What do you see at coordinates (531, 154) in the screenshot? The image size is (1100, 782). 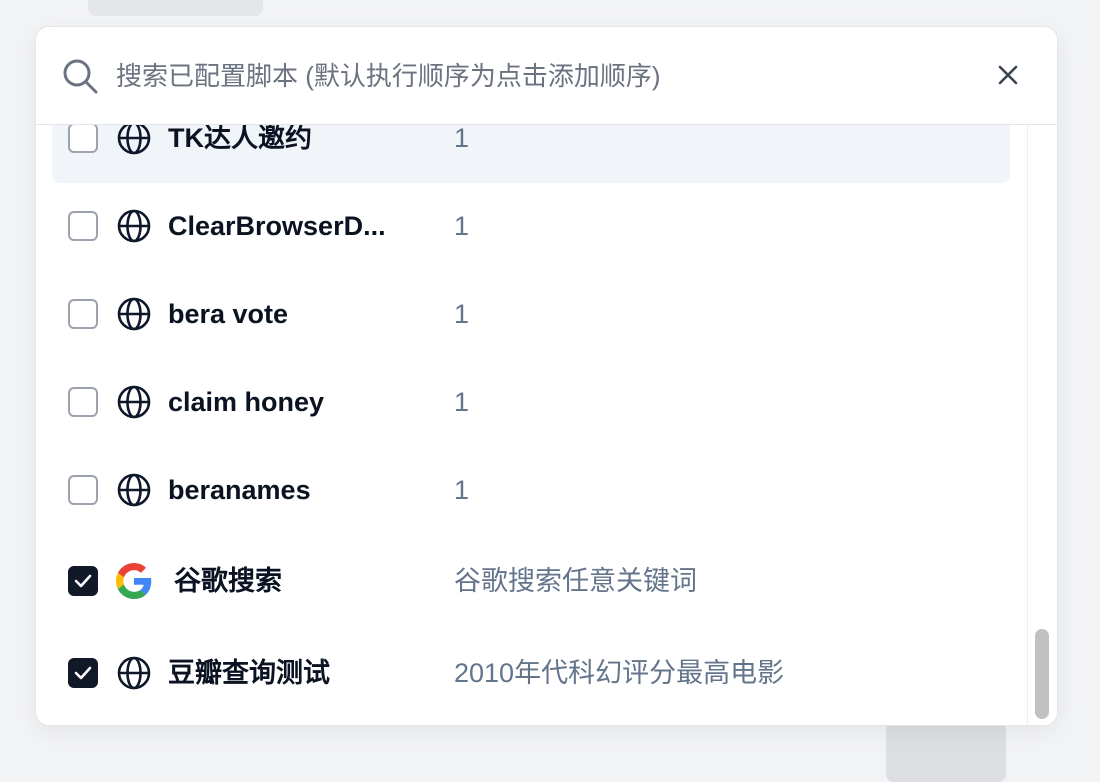 I see `list-item: TK达人邀约 1` at bounding box center [531, 154].